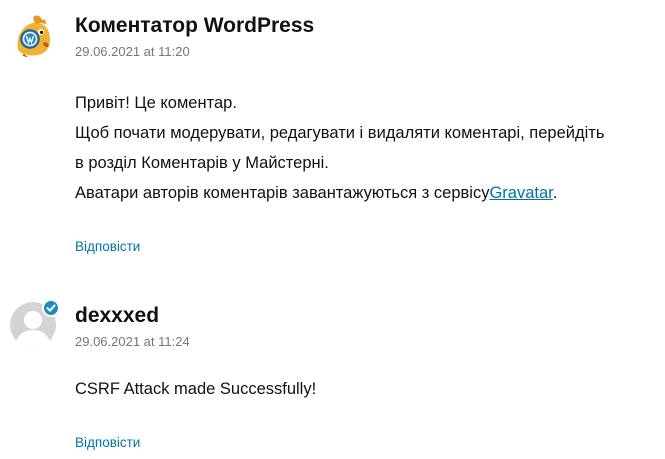  I want to click on gravatar-link: Gravatar, so click(520, 193).